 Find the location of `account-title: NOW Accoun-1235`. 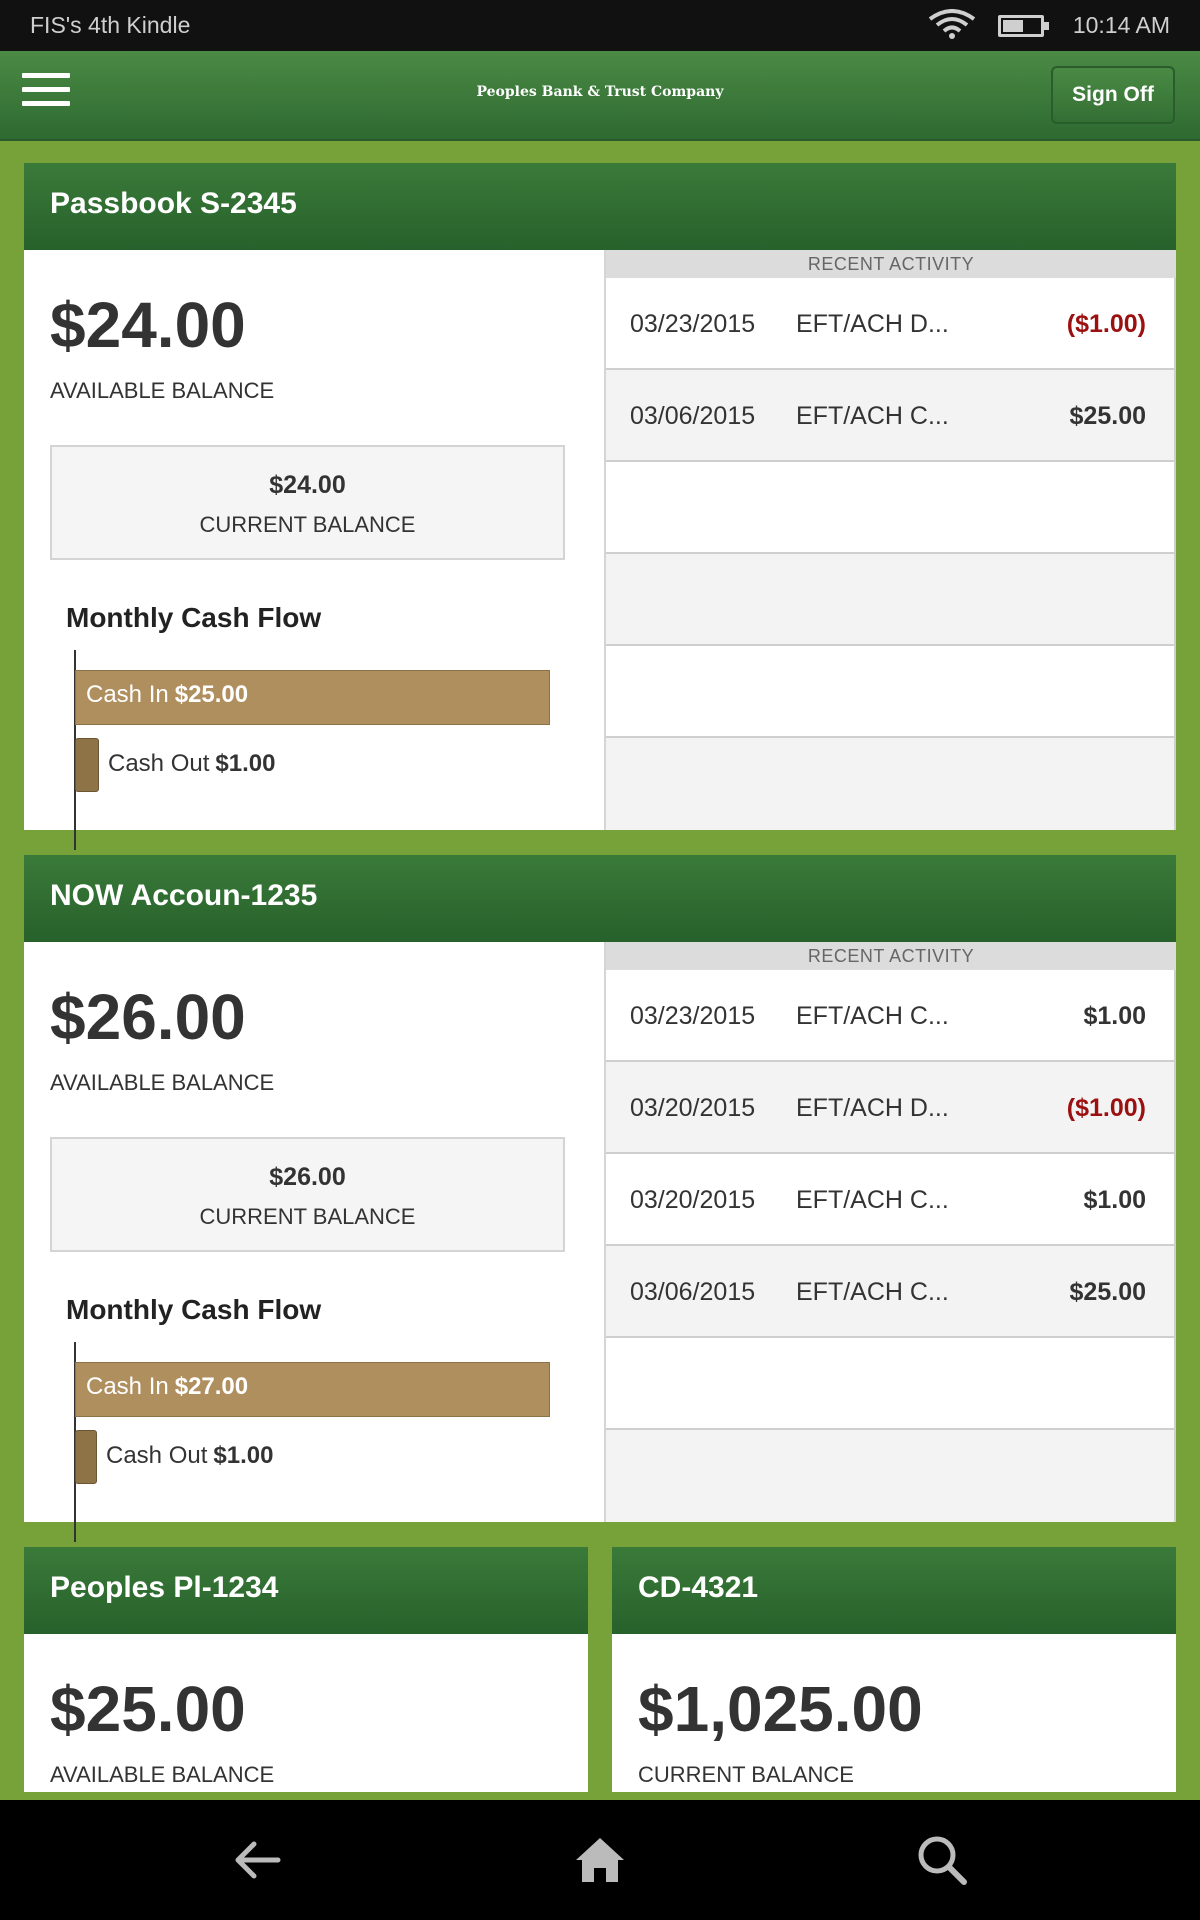

account-title: NOW Accoun-1235 is located at coordinates (600, 898).